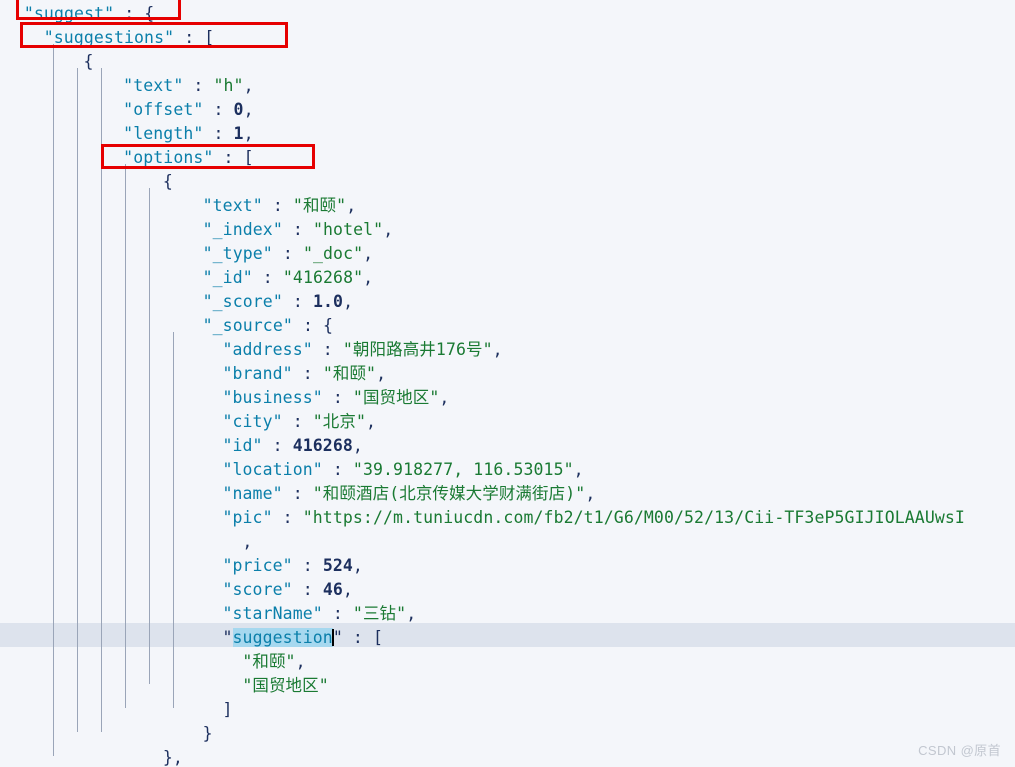 This screenshot has height=767, width=1015. I want to click on code-line: "address" : "朝阳路高井176号",, so click(362, 350).